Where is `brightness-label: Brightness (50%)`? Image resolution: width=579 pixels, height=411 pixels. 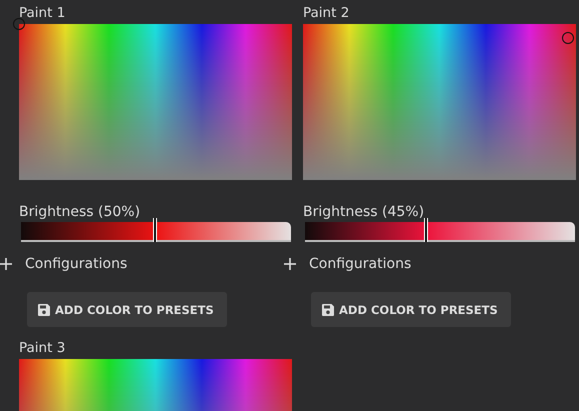 brightness-label: Brightness (50%) is located at coordinates (80, 212).